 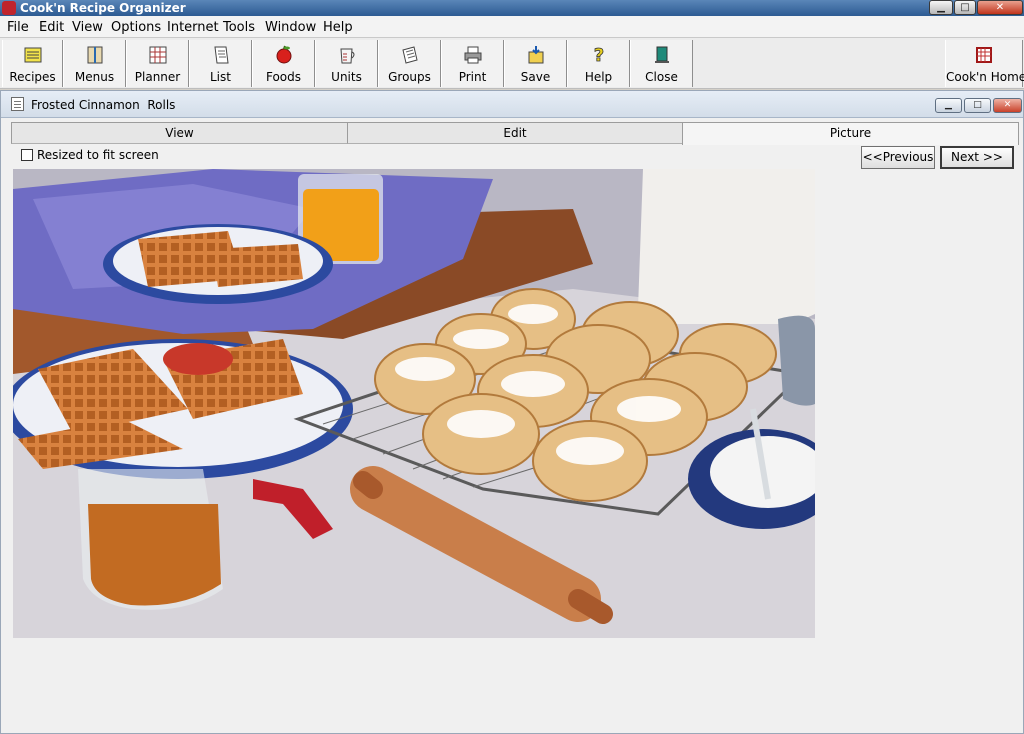 I want to click on menu-options: Options, so click(x=136, y=27).